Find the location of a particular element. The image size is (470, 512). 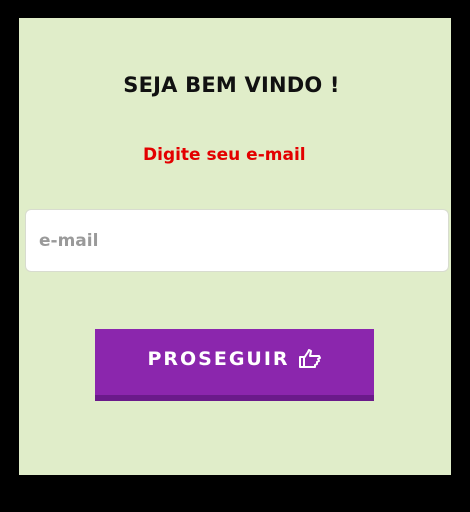

proceed-button-label: PROSEGUIR is located at coordinates (218, 359).